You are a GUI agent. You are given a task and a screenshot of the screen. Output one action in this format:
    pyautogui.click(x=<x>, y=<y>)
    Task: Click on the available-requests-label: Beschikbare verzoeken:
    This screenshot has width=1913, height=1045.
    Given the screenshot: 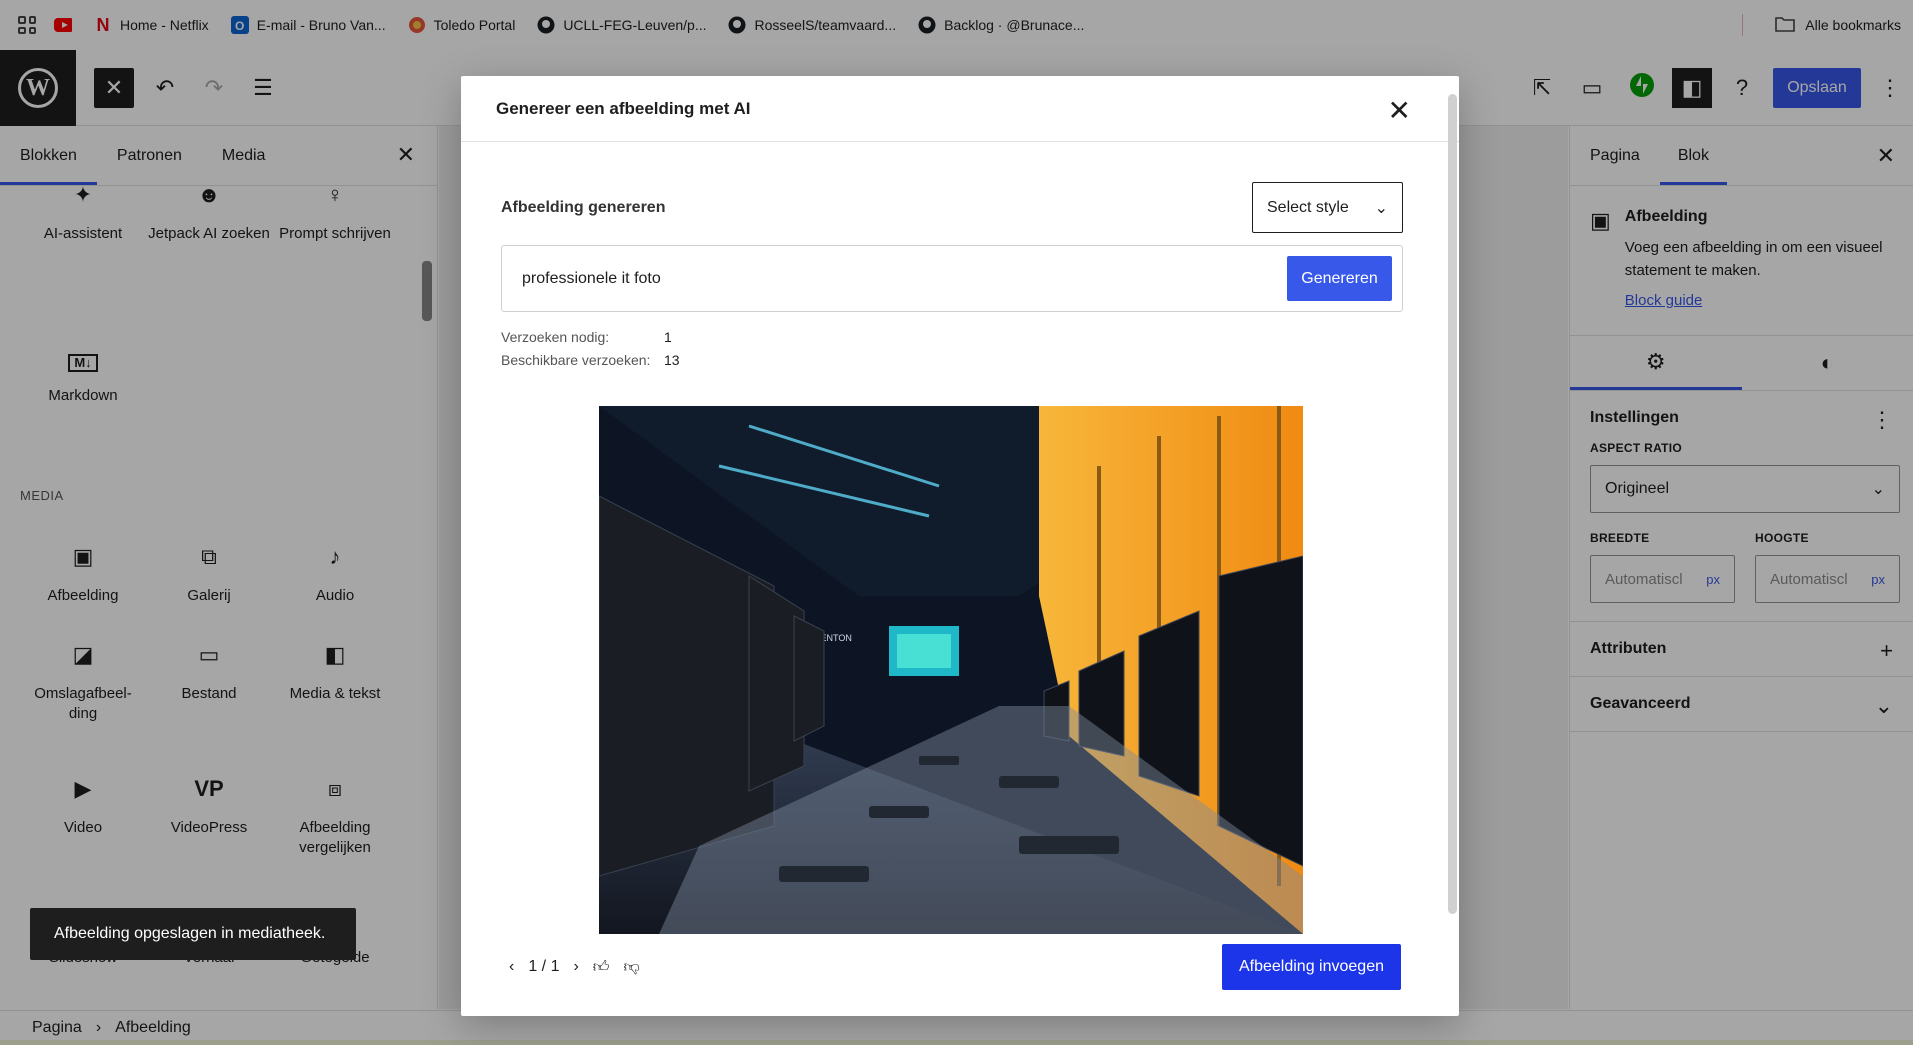 What is the action you would take?
    pyautogui.click(x=576, y=360)
    